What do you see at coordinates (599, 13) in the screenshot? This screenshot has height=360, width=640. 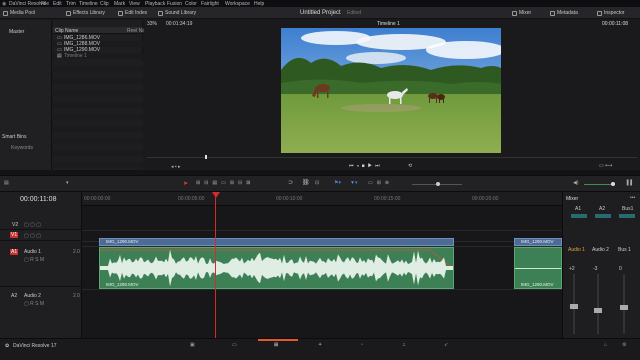 I see `inspector-icon` at bounding box center [599, 13].